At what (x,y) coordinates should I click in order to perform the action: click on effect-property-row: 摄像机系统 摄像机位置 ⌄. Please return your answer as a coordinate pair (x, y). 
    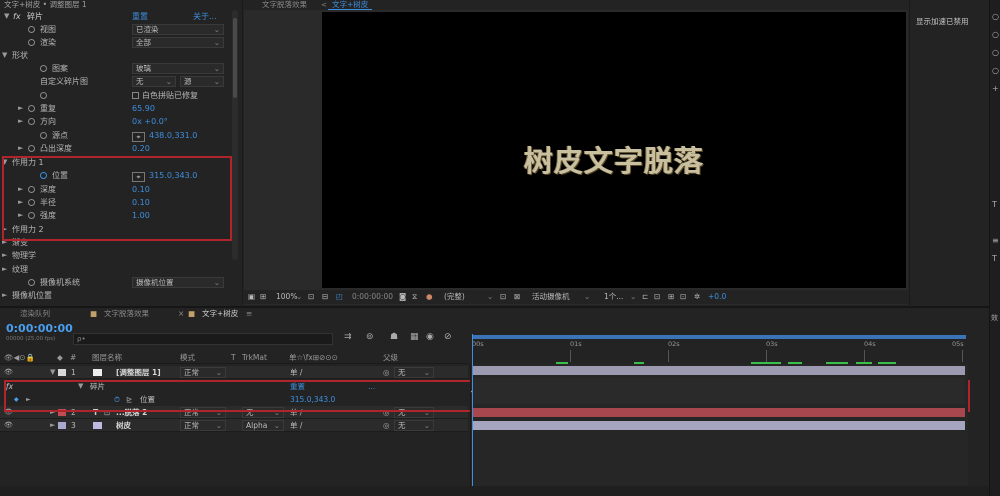
    Looking at the image, I should click on (115, 282).